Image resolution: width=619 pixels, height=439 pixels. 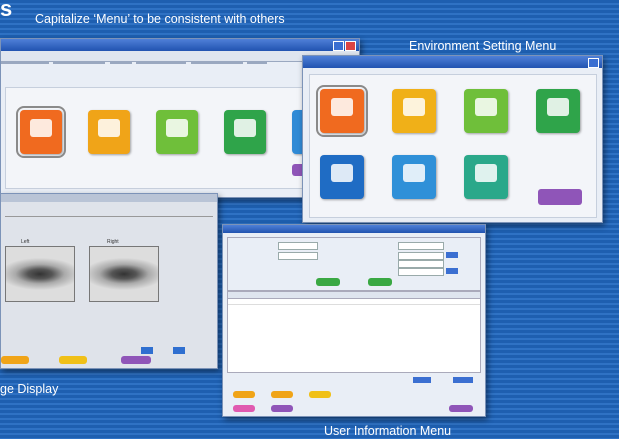 What do you see at coordinates (29, 389) in the screenshot?
I see `caption-image-display: ge Display` at bounding box center [29, 389].